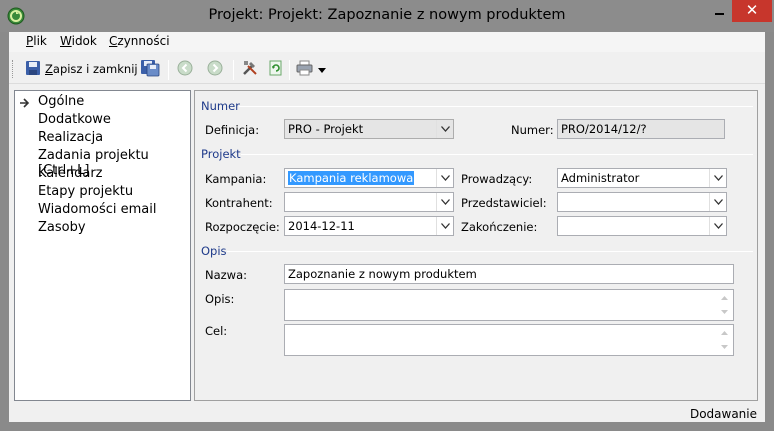 This screenshot has height=431, width=774. What do you see at coordinates (642, 226) in the screenshot?
I see `zakonczenie-date` at bounding box center [642, 226].